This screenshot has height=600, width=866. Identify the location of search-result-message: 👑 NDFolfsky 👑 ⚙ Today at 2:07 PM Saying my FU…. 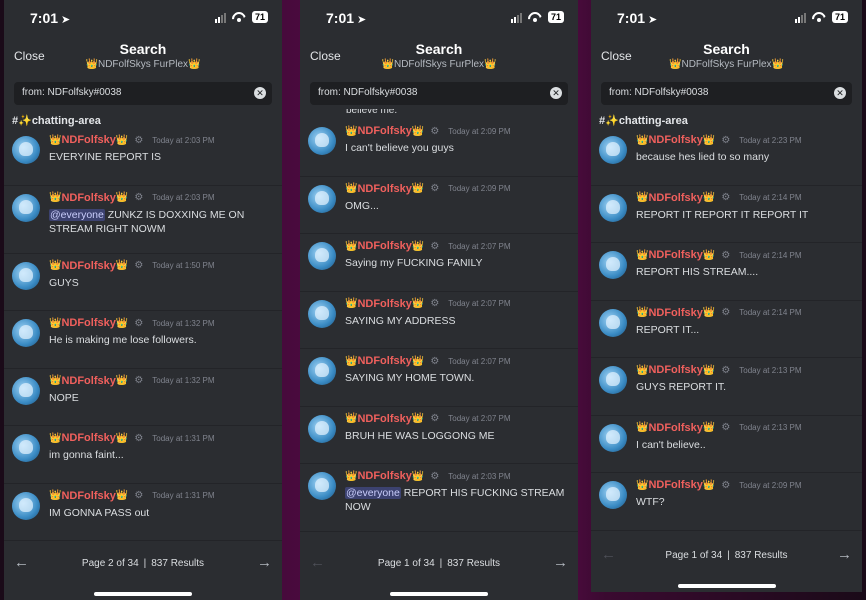
(439, 263).